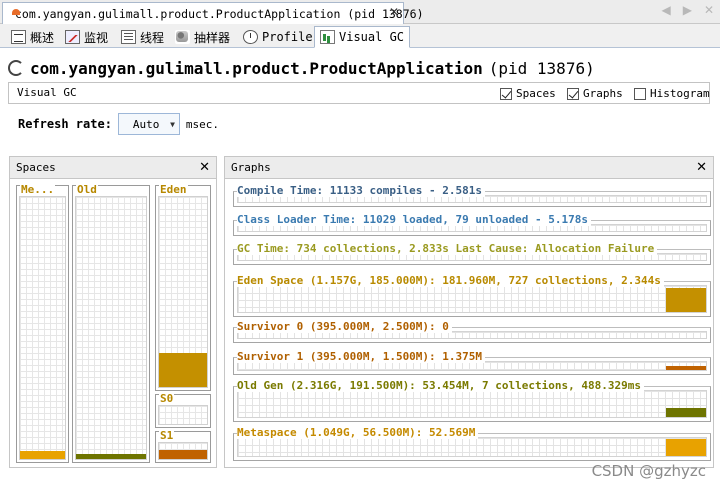 The image size is (720, 492). What do you see at coordinates (536, 93) in the screenshot?
I see `spaces-checkbox-label: Spaces` at bounding box center [536, 93].